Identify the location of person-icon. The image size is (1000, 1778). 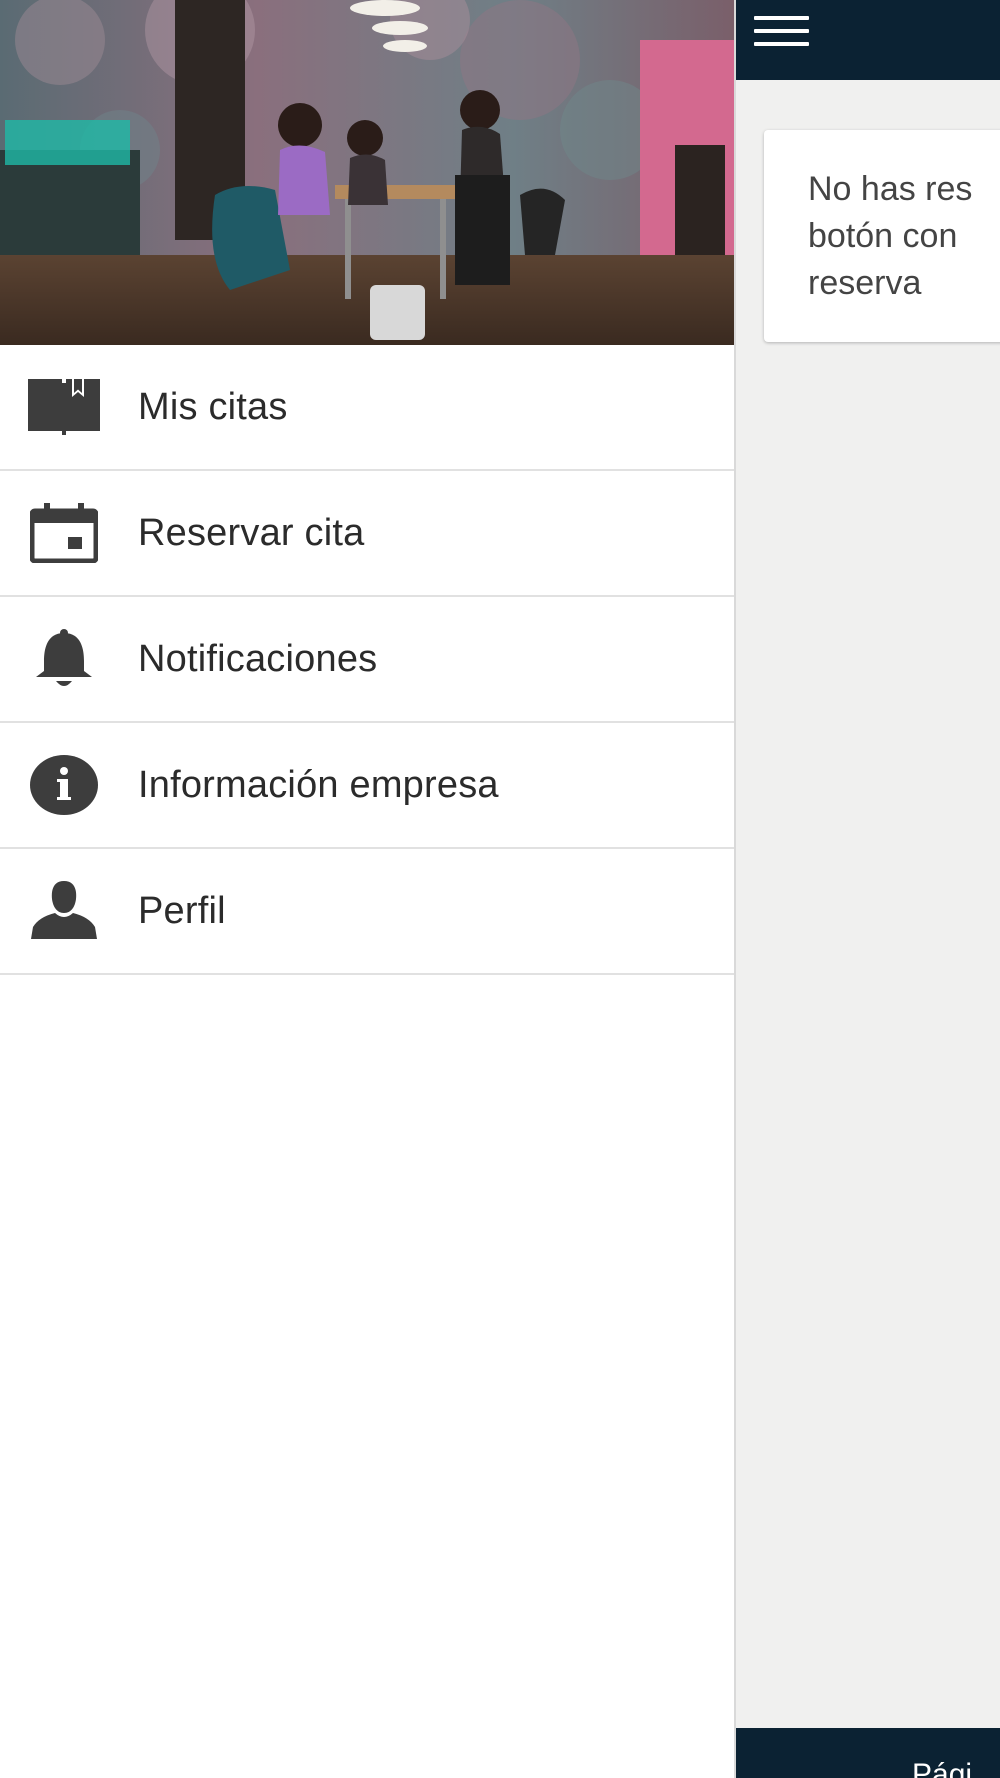
(64, 911).